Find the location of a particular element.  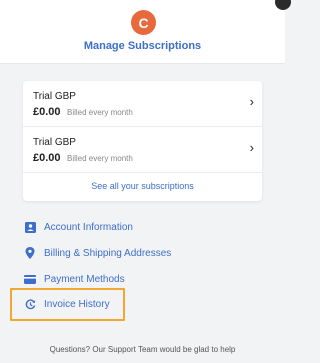

see-all-subscriptions-link: See all your subscriptions is located at coordinates (142, 186).